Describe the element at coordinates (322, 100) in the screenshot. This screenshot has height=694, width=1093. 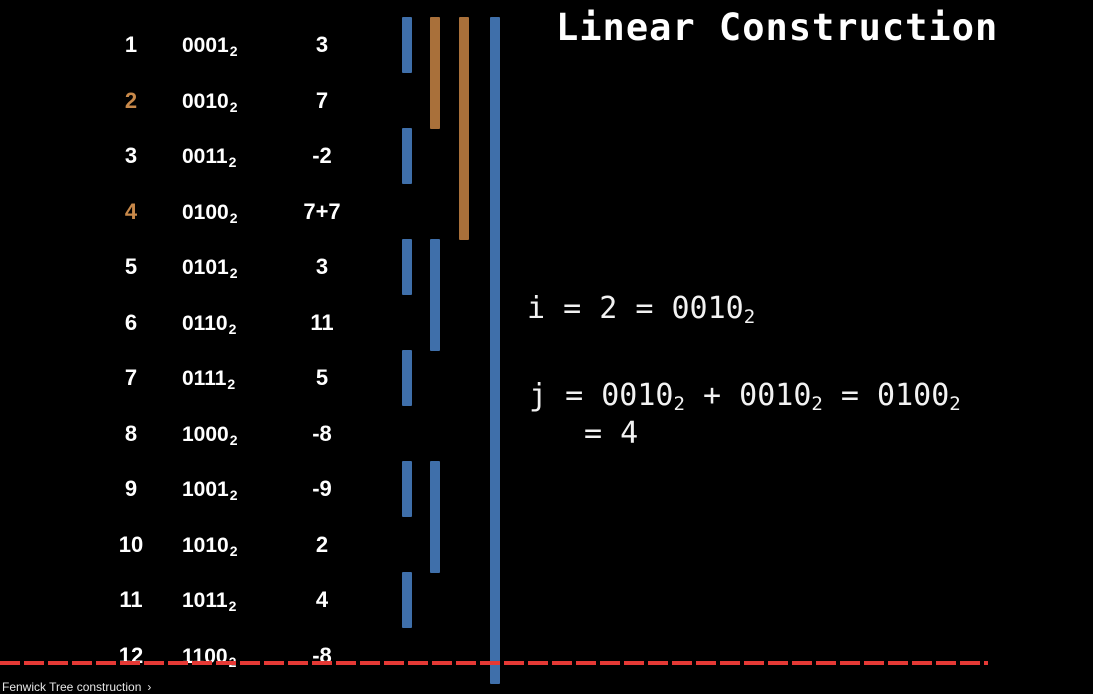
I see `row-value: 7` at that location.